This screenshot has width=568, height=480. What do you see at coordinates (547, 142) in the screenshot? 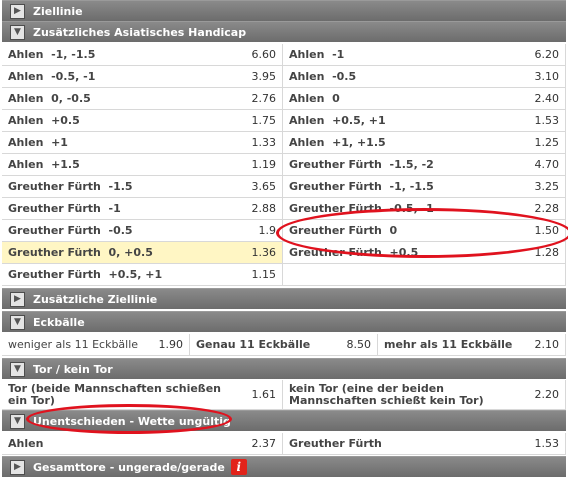
I see `bet-odds: 1.25` at bounding box center [547, 142].